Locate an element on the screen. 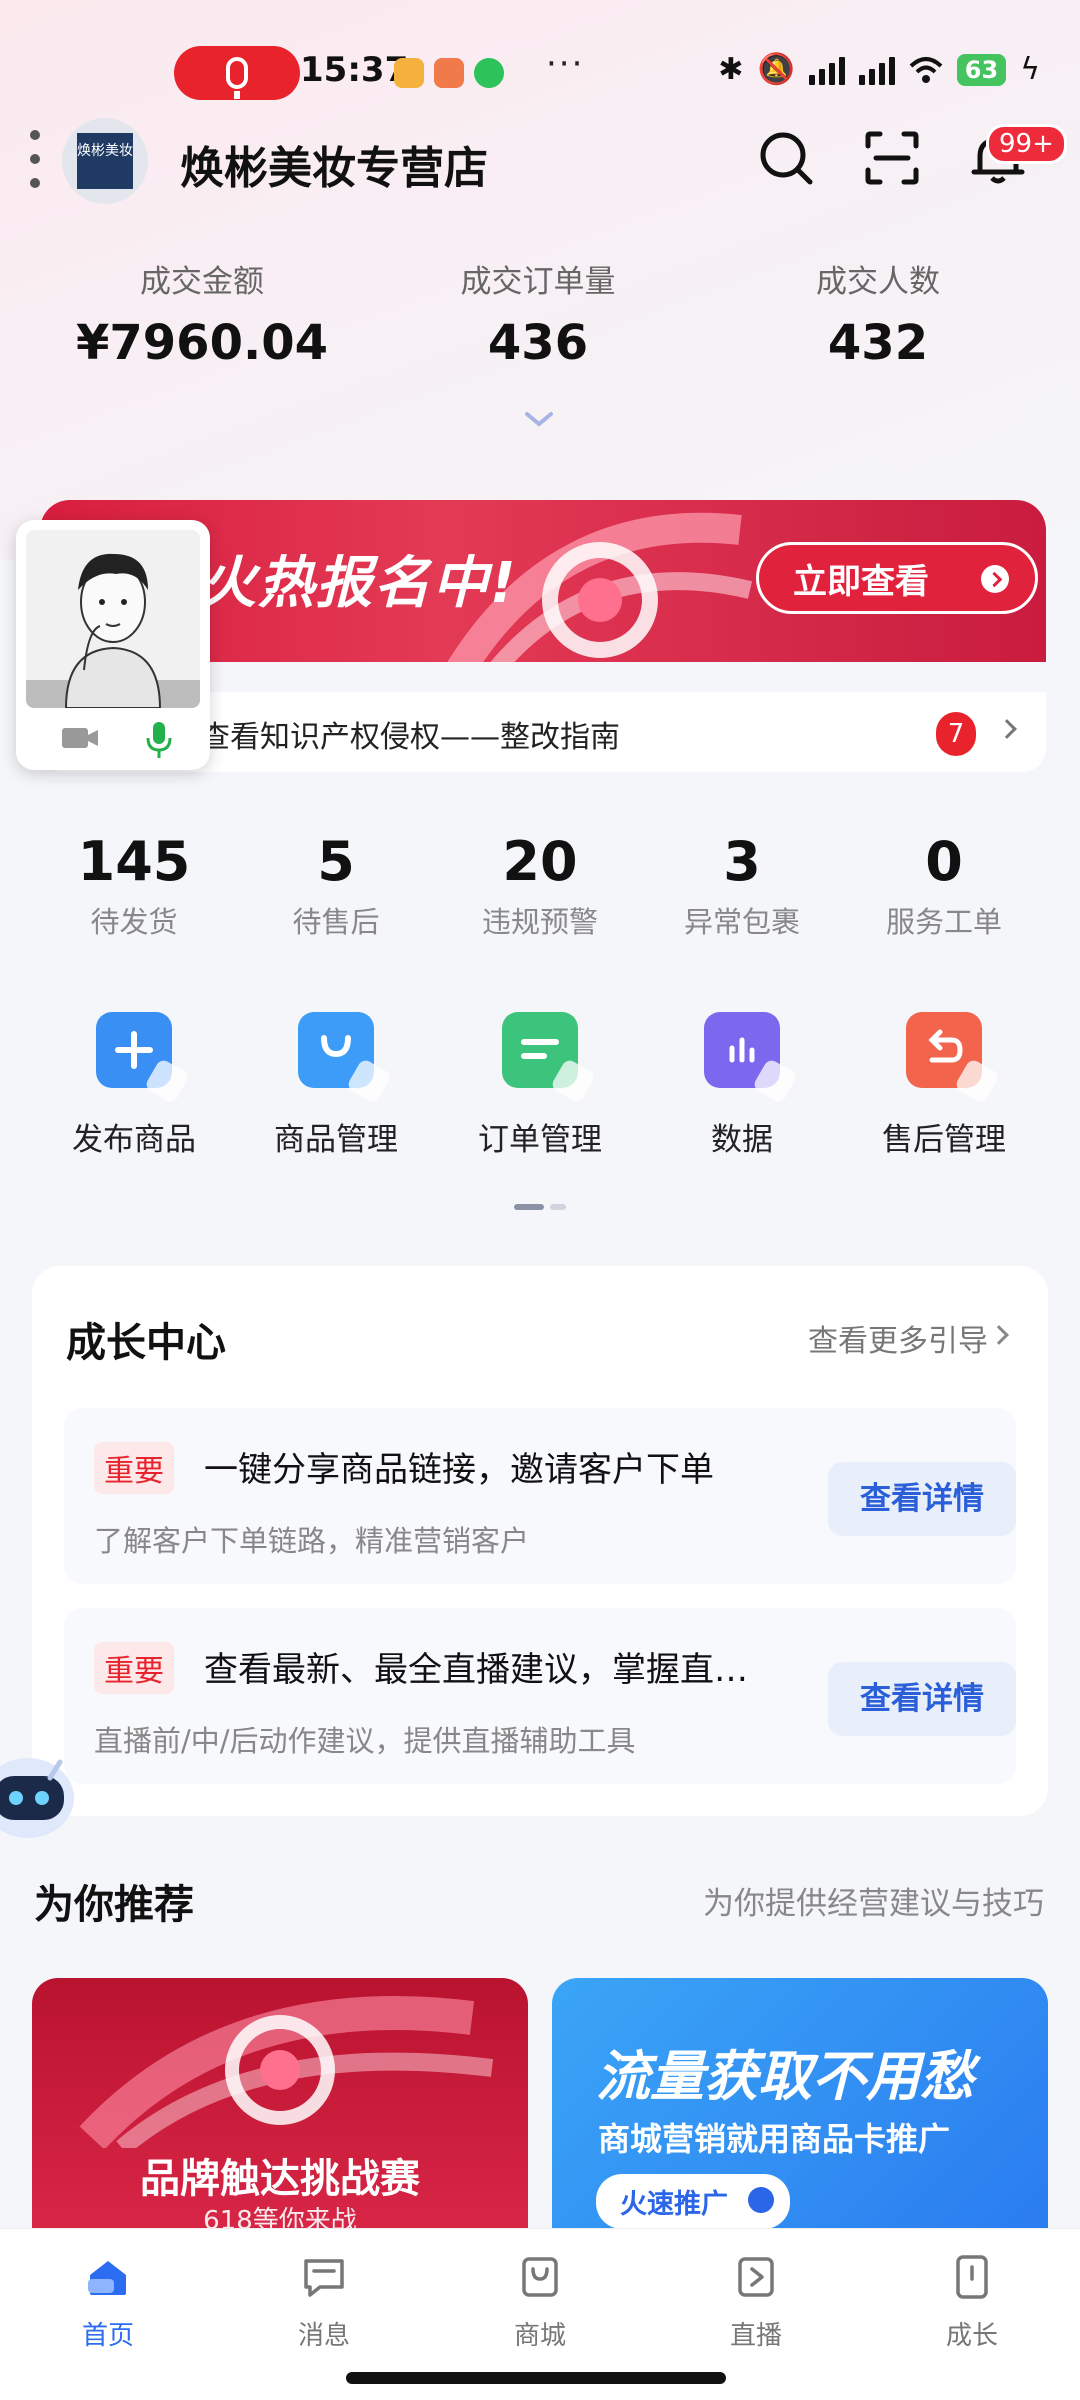  tool-label: 发布商品 is located at coordinates (134, 1140).